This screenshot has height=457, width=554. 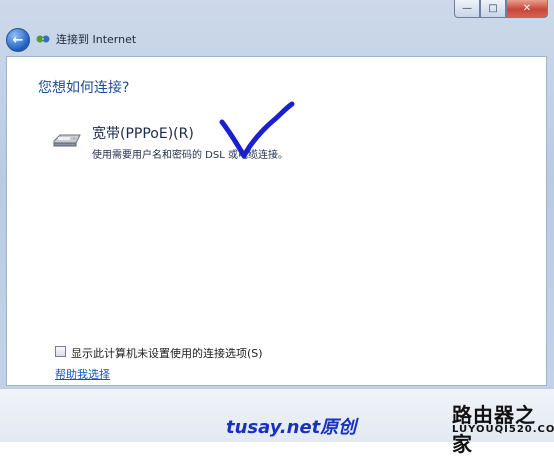 What do you see at coordinates (18, 40) in the screenshot?
I see `back-button: ←` at bounding box center [18, 40].